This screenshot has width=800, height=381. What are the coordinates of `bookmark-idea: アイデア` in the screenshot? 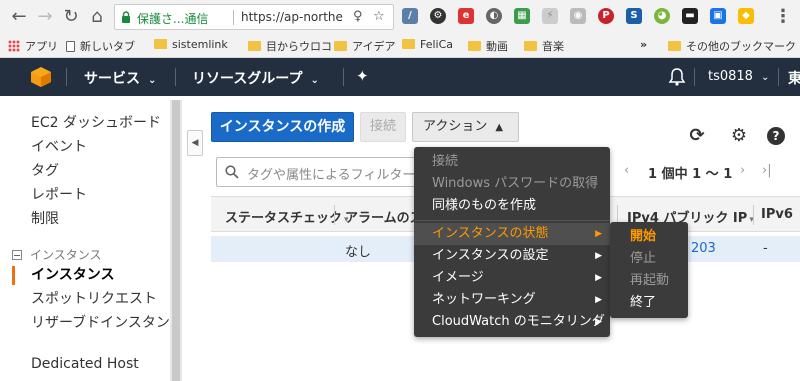 It's located at (364, 46).